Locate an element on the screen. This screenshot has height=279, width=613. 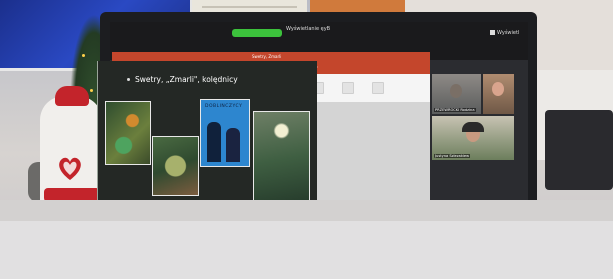
zoom-view-button: Wyświetl is located at coordinates (504, 33).